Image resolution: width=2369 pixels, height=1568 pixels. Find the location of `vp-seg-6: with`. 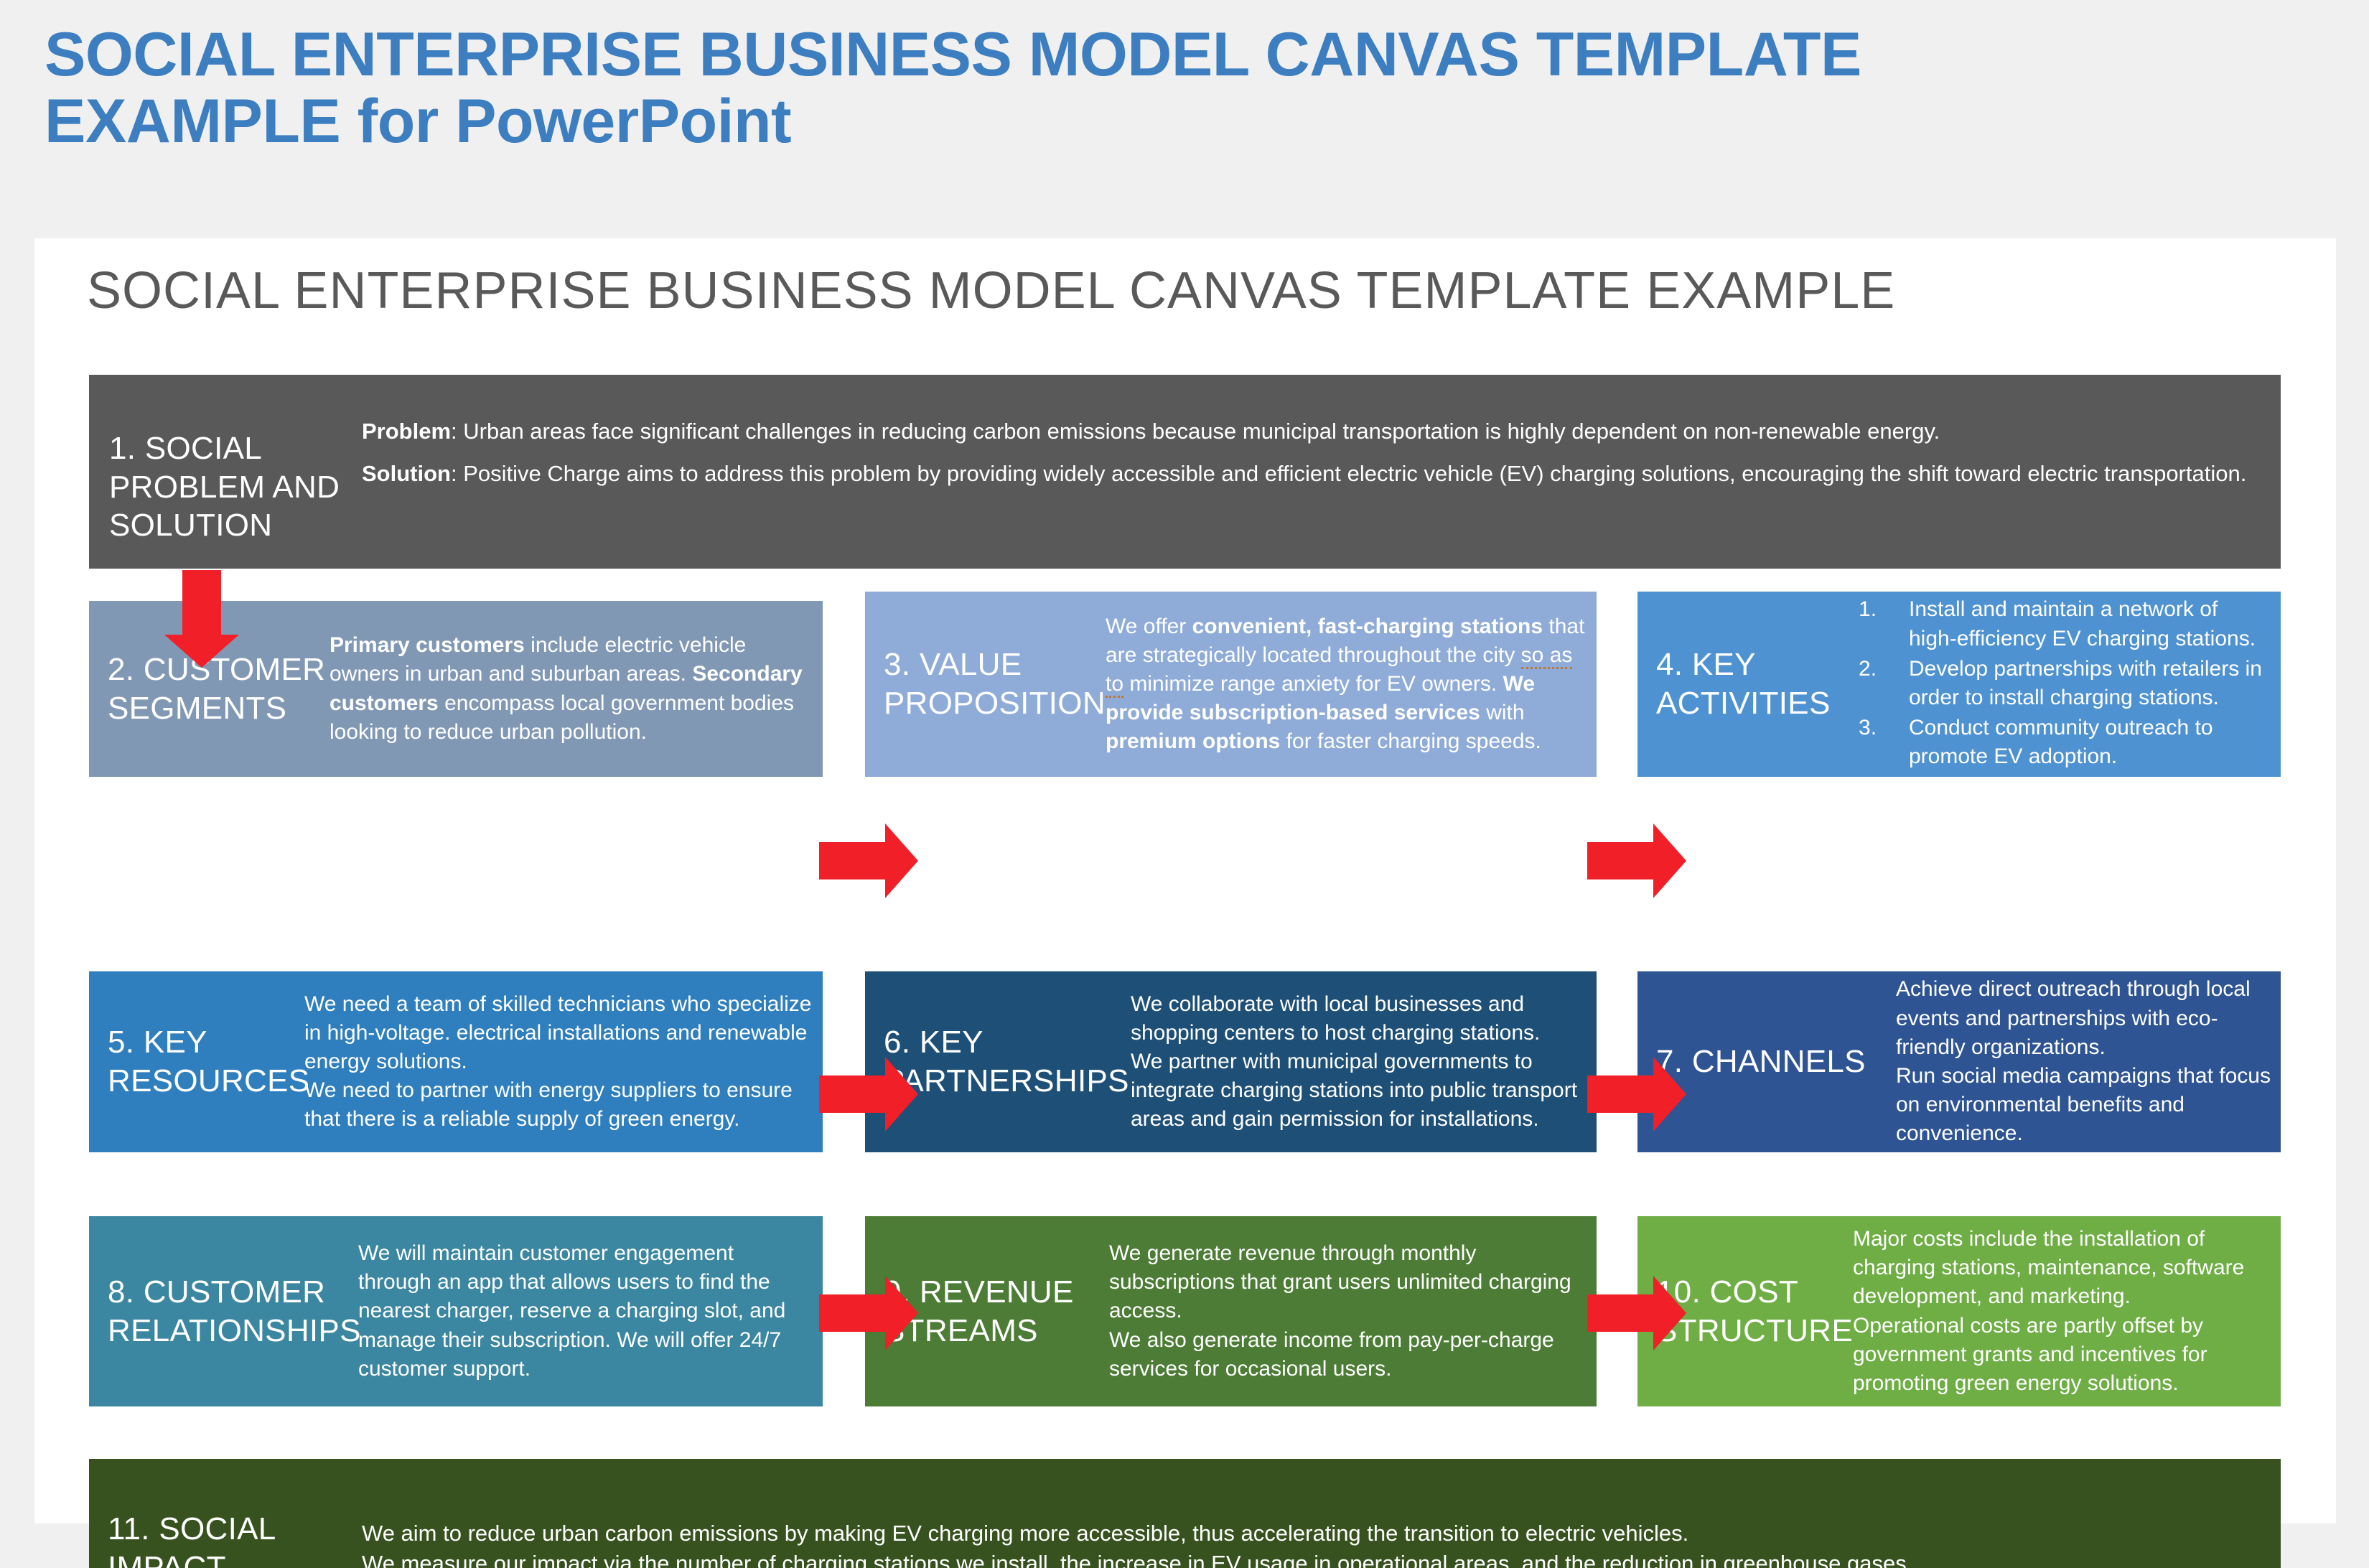

vp-seg-6: with is located at coordinates (1502, 713).